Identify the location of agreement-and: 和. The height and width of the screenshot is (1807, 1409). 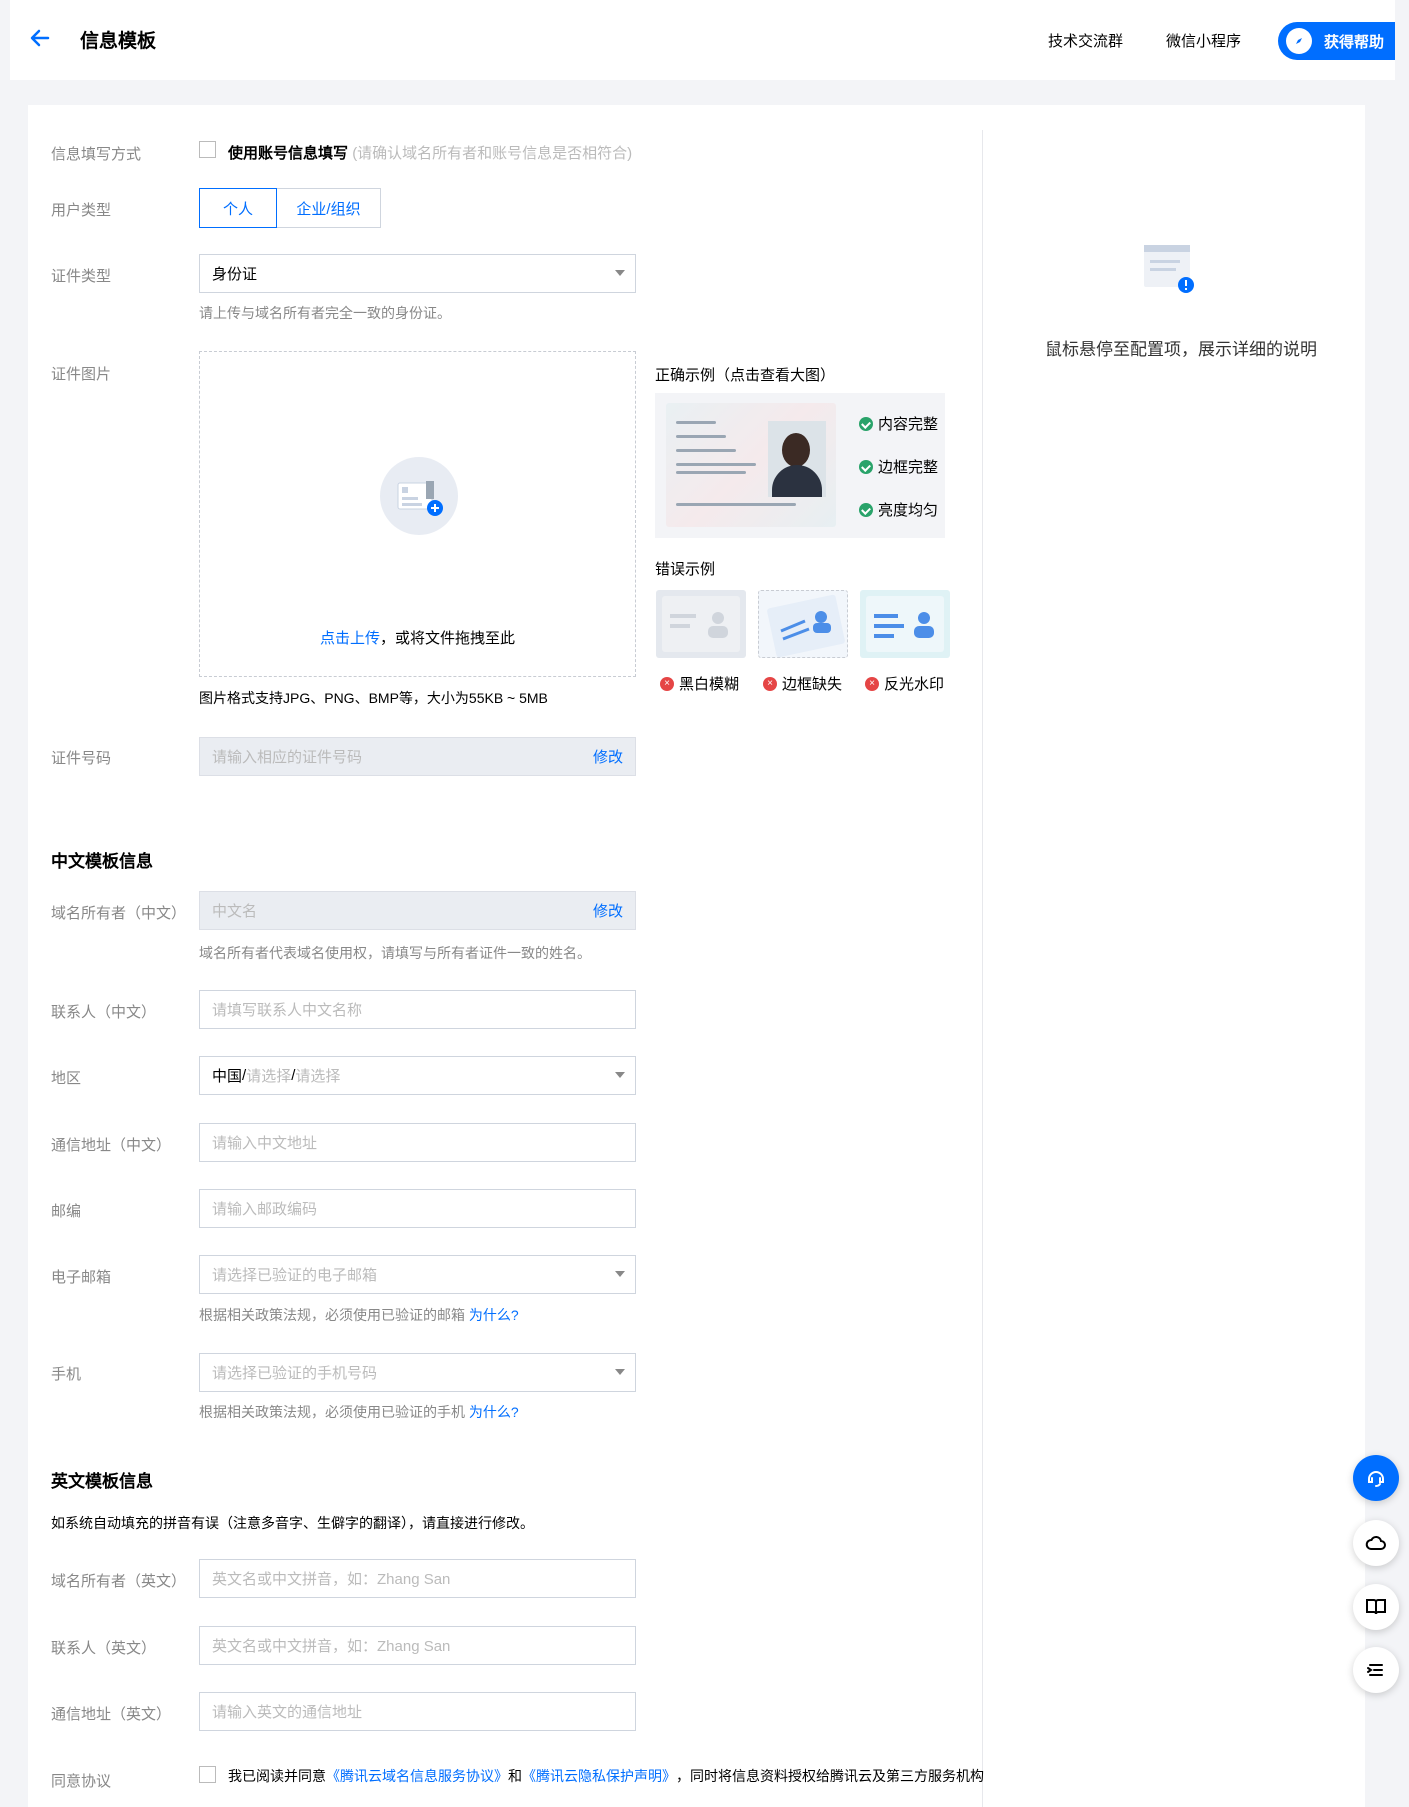
(515, 1776).